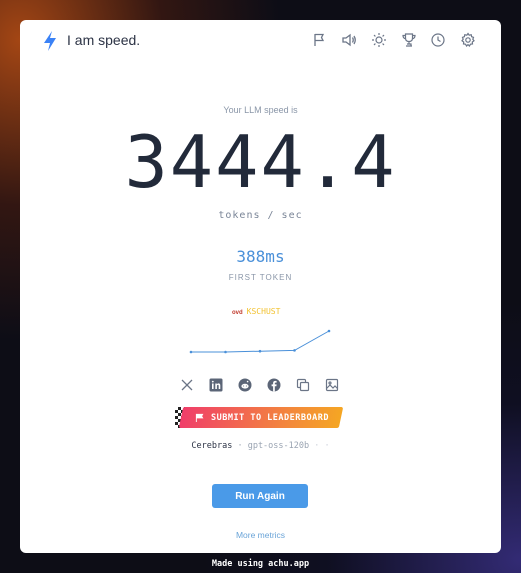  I want to click on copy-icon, so click(303, 384).